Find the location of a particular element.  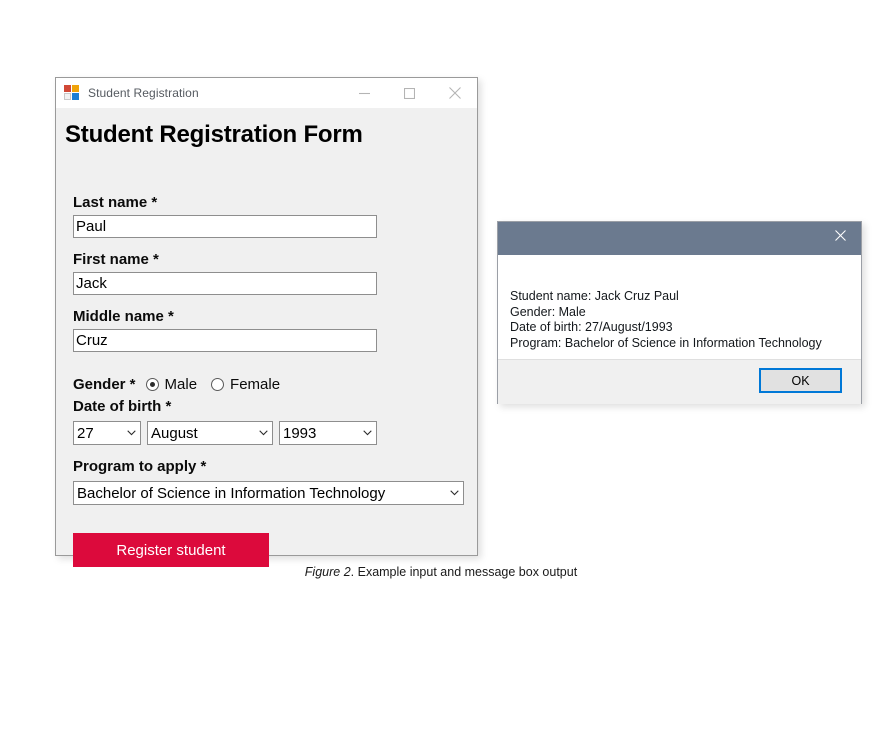

dob-year-select: 1993 is located at coordinates (328, 433).